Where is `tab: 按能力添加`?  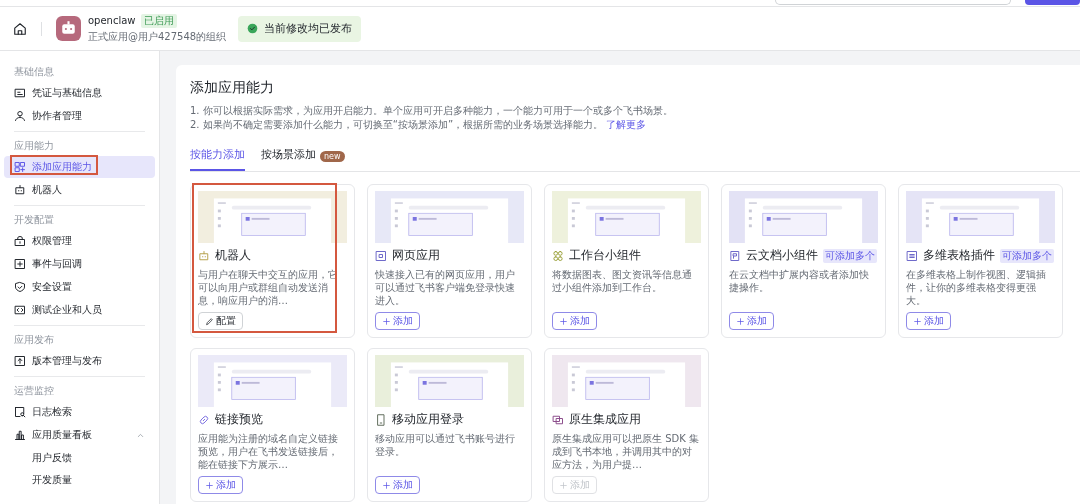
tab: 按能力添加 is located at coordinates (217, 156).